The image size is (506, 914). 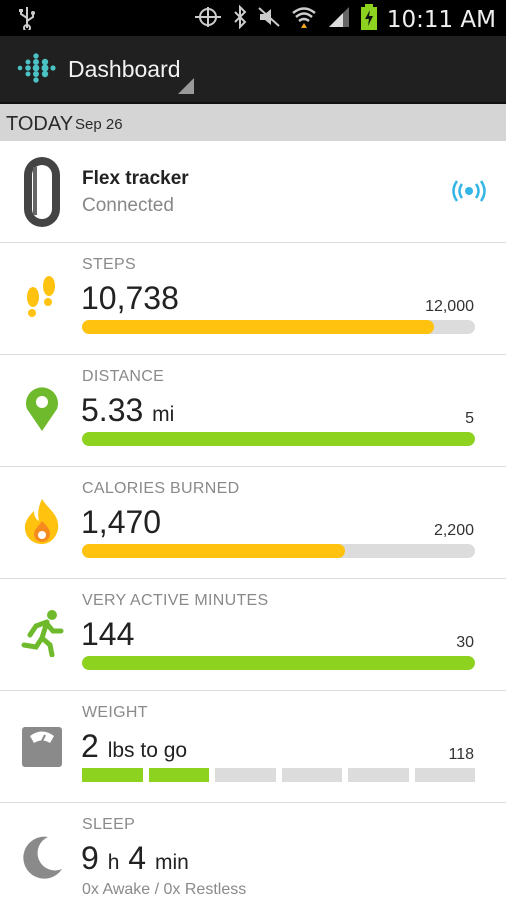 What do you see at coordinates (461, 754) in the screenshot?
I see `metric-goal: 118` at bounding box center [461, 754].